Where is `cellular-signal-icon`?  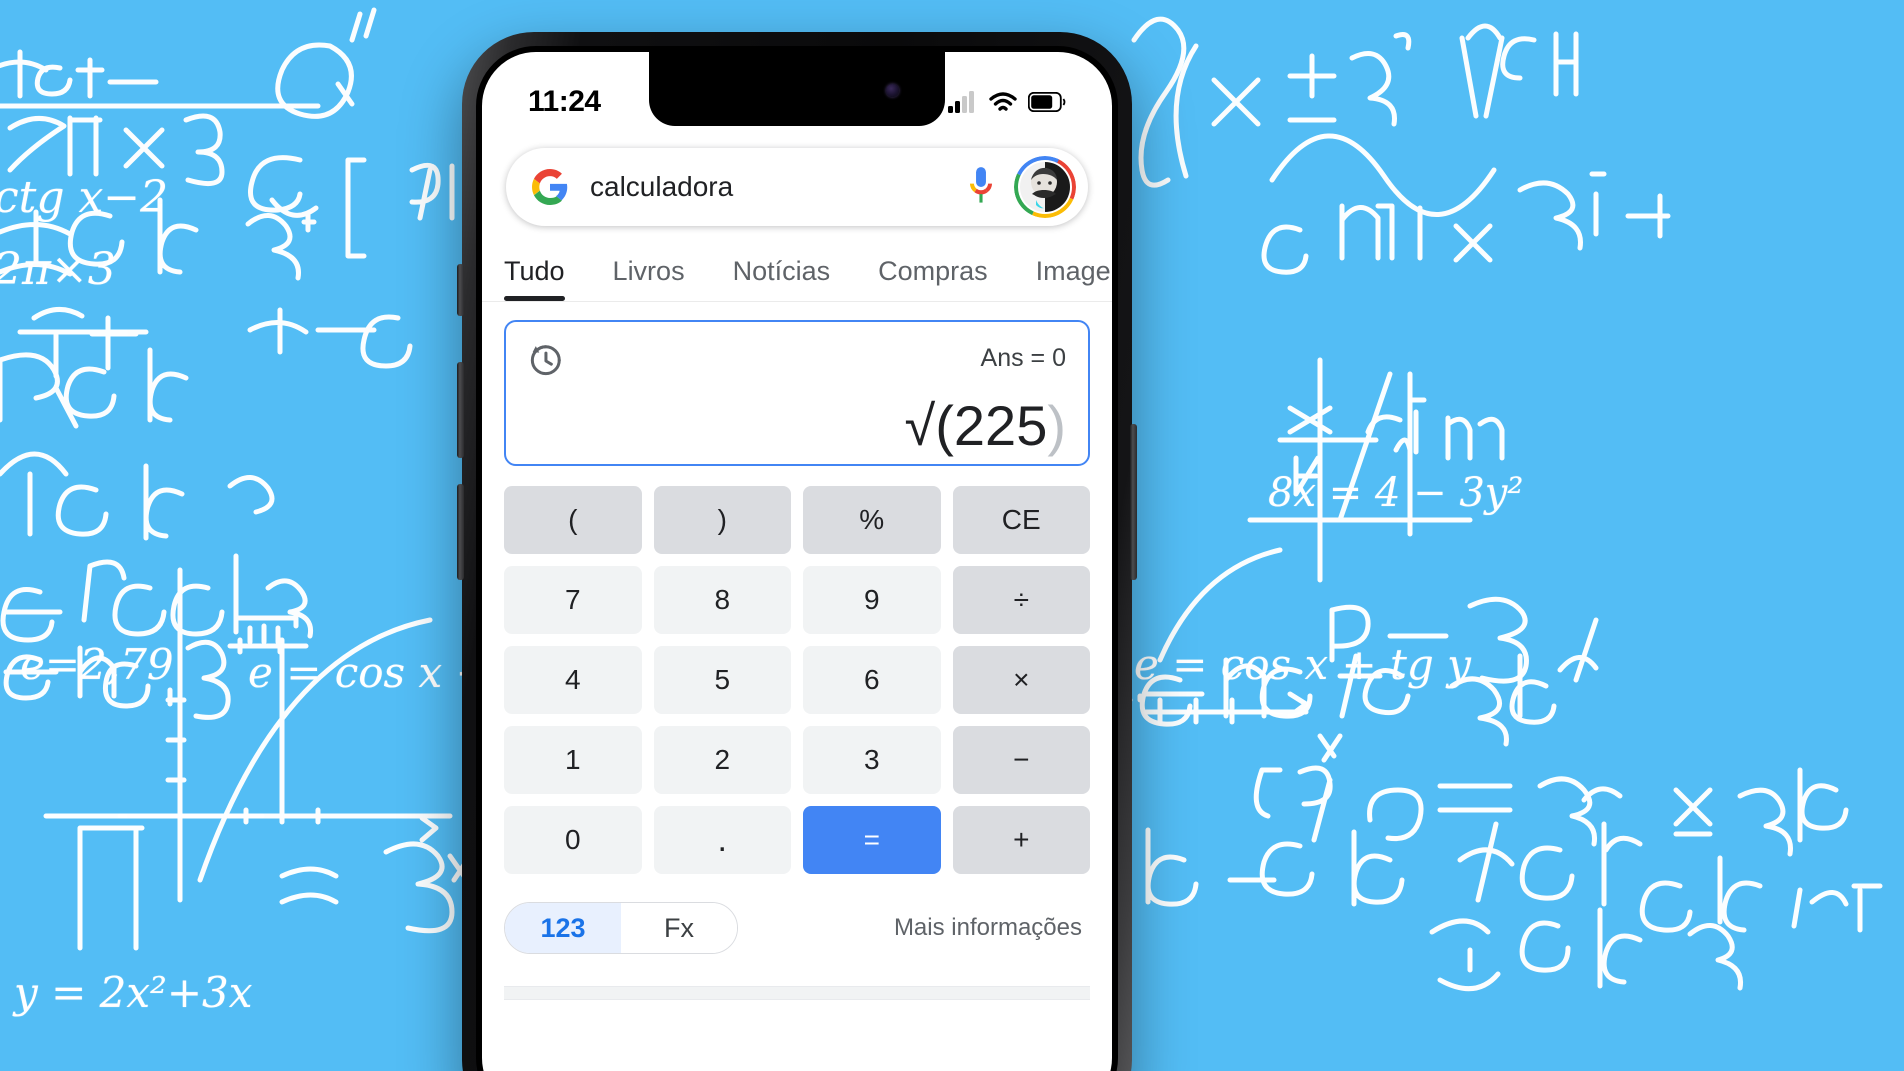
cellular-signal-icon is located at coordinates (961, 102).